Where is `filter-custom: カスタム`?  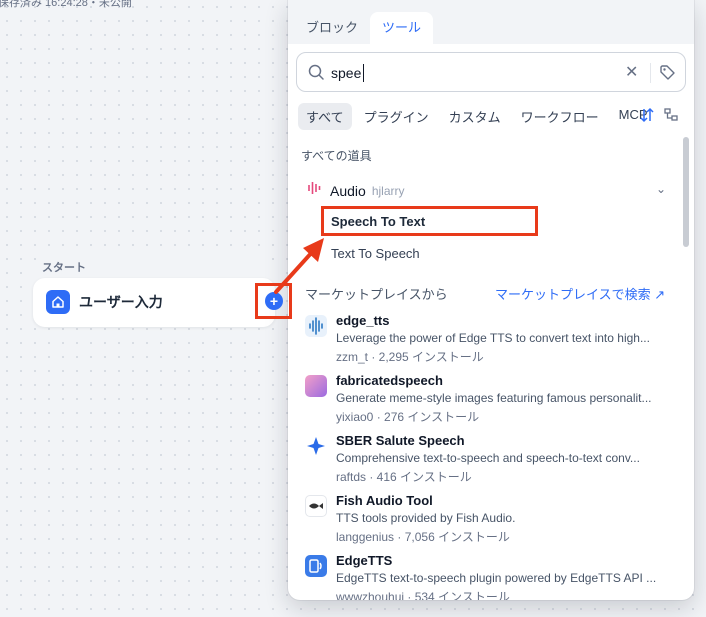
filter-custom: カスタム is located at coordinates (475, 116).